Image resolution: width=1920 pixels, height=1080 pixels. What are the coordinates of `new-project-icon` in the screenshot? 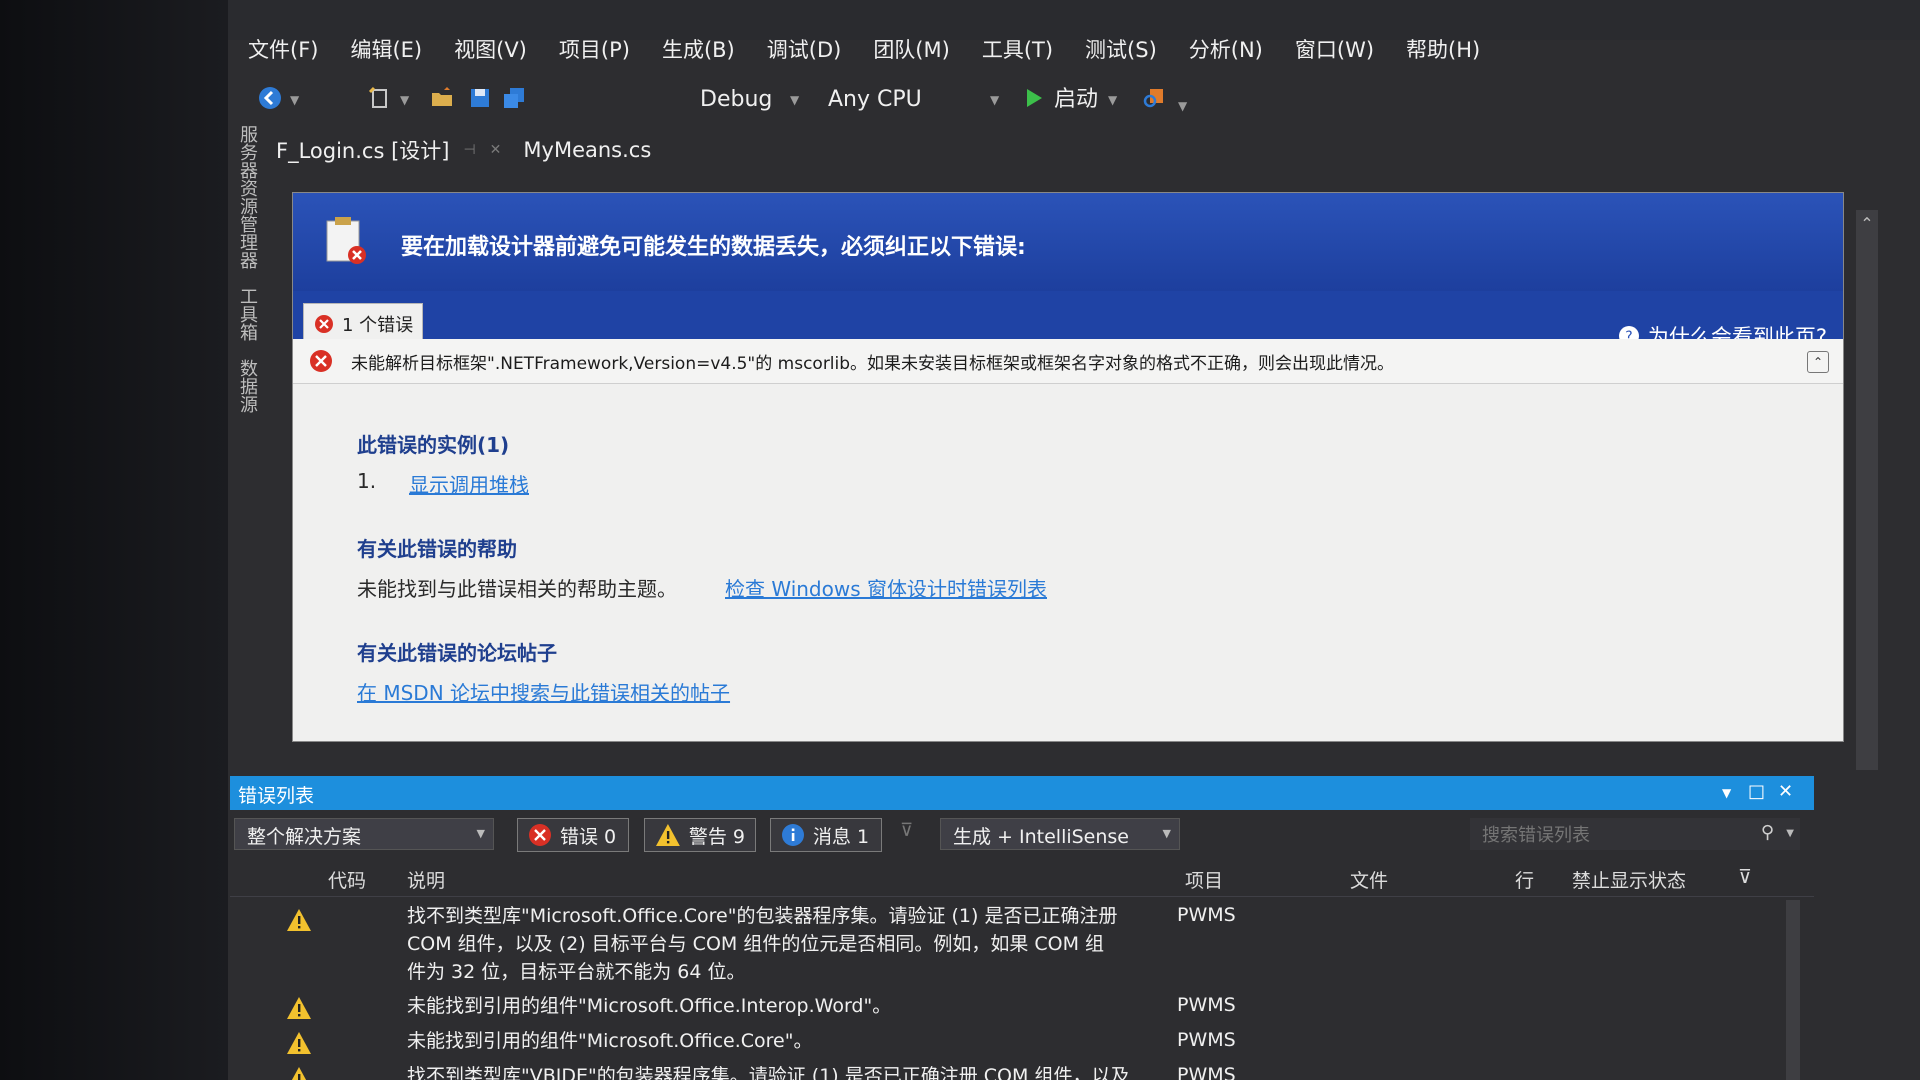 It's located at (380, 98).